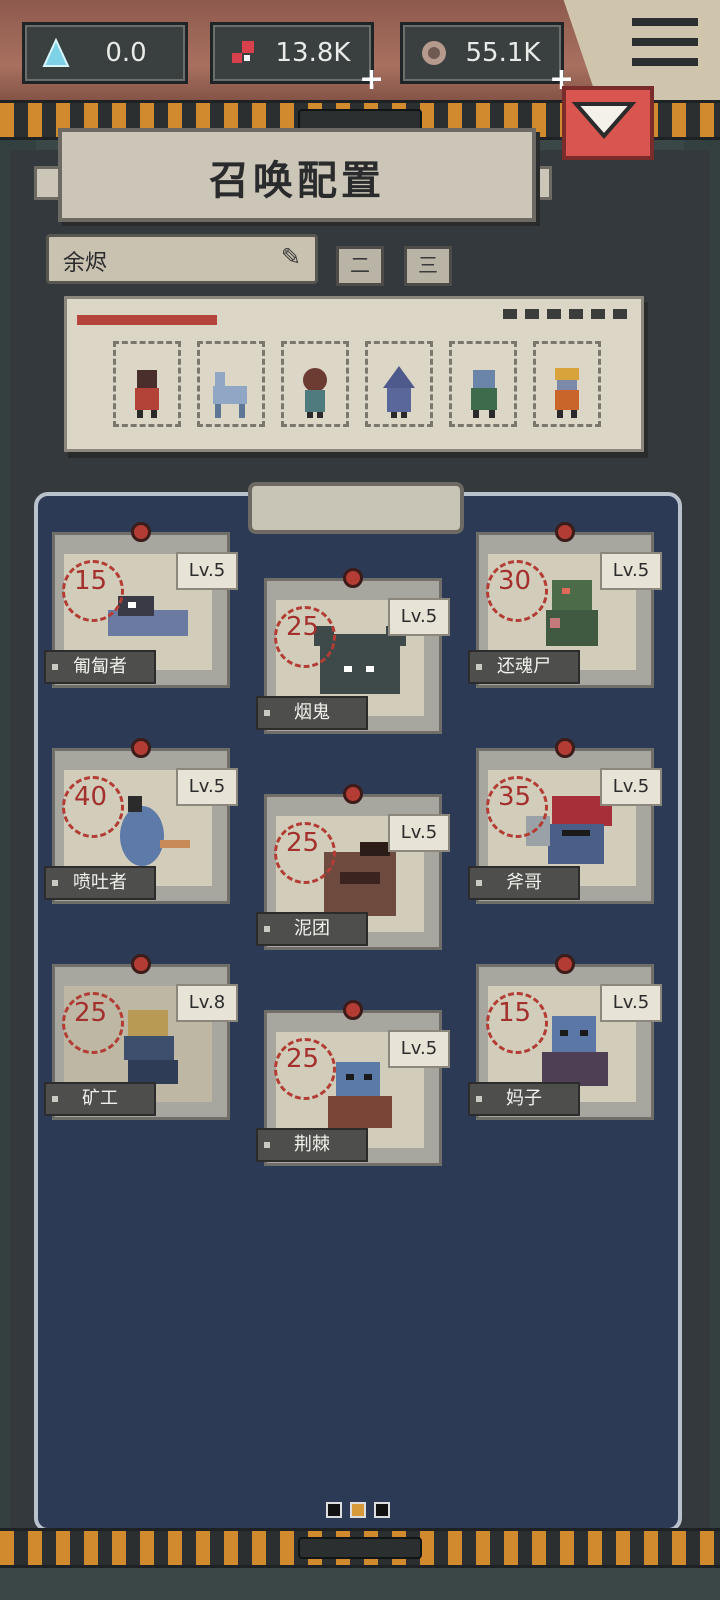 This screenshot has height=1600, width=720. I want to click on team-accent, so click(147, 320).